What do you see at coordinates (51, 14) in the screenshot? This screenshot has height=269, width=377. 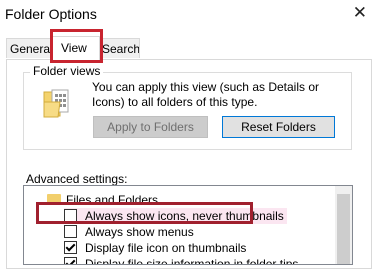 I see `window-title: Folder Options` at bounding box center [51, 14].